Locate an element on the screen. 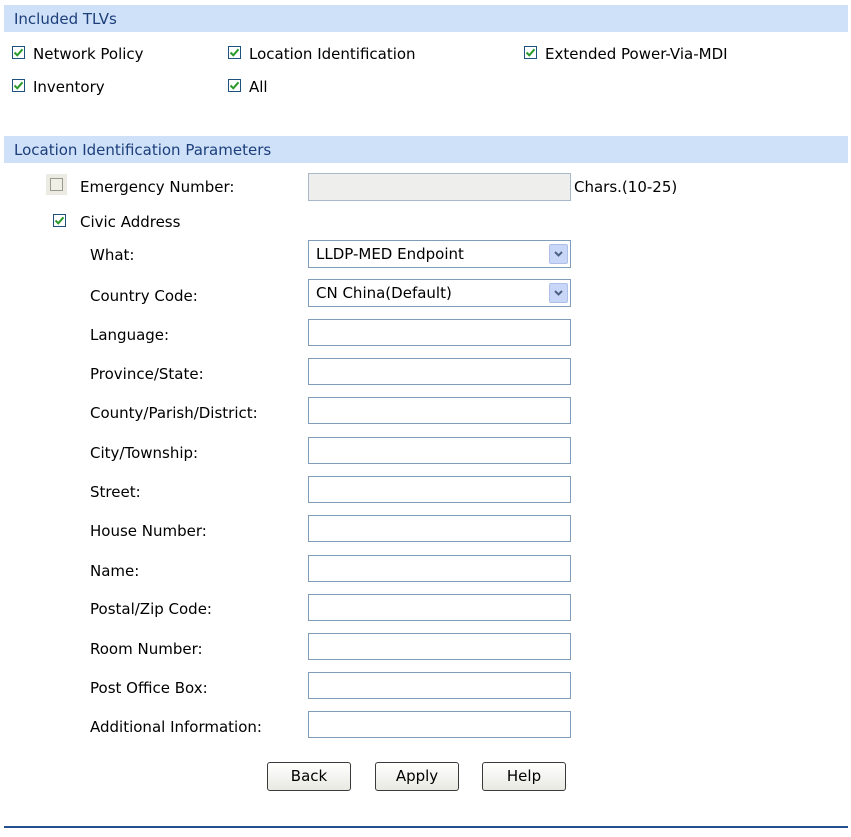 Image resolution: width=851 pixels, height=837 pixels. included-tlvs-title: Included TLVs is located at coordinates (65, 19).